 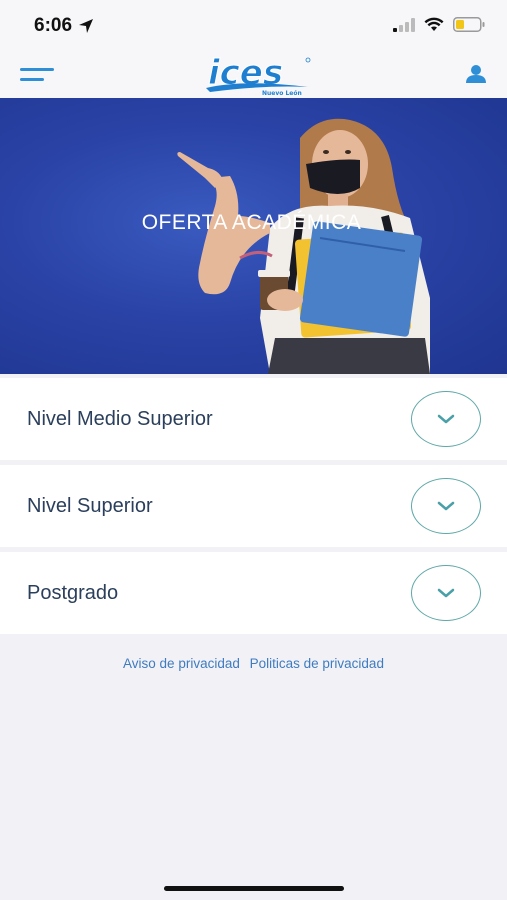 I want to click on status-time: 6:06, so click(x=64, y=26).